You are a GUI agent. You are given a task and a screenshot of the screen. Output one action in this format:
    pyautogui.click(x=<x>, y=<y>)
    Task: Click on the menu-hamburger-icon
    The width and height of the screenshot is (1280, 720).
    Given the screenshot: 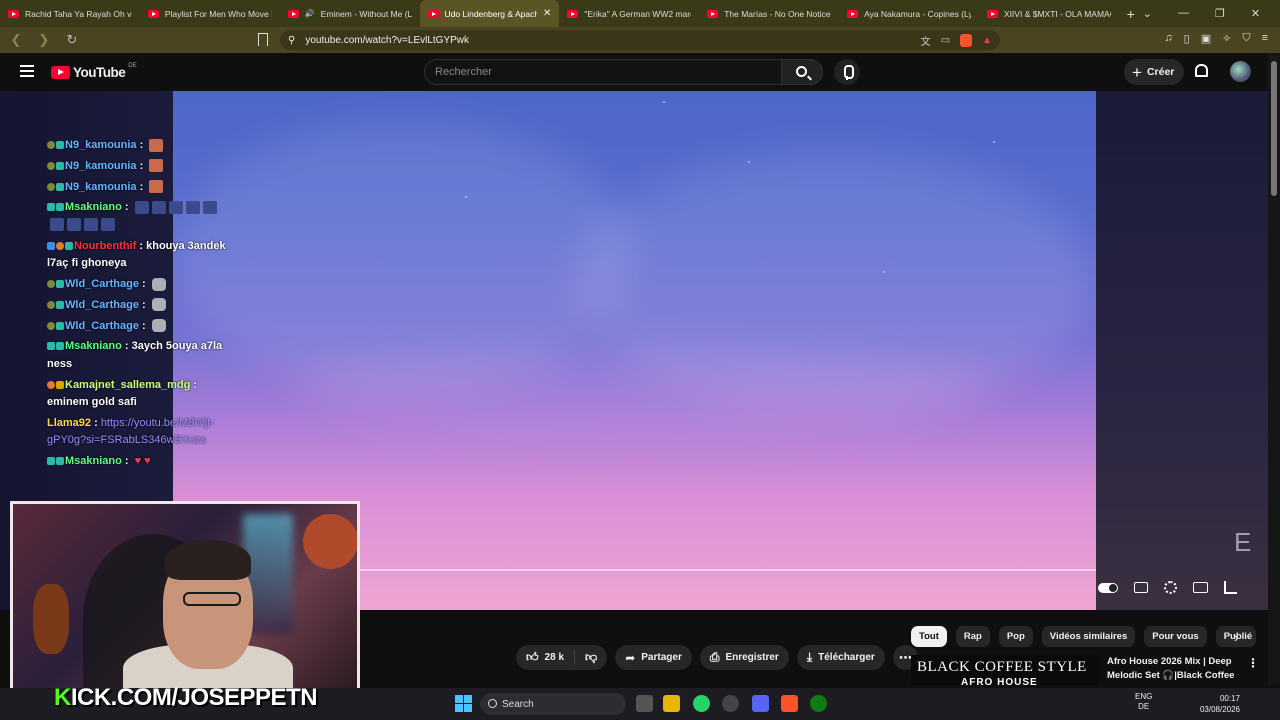 What is the action you would take?
    pyautogui.click(x=27, y=71)
    